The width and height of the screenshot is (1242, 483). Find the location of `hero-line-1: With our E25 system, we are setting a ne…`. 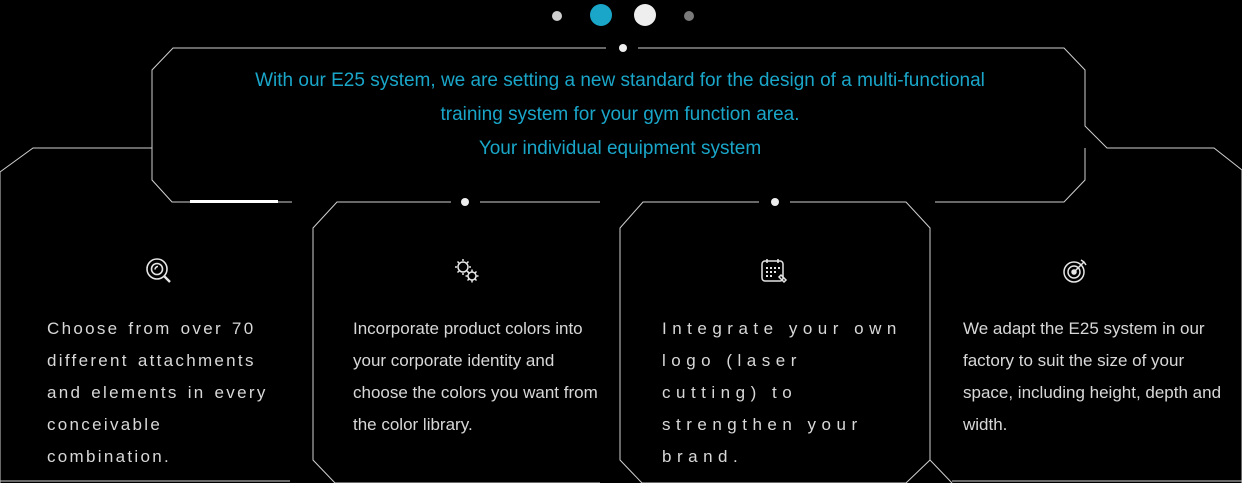

hero-line-1: With our E25 system, we are setting a ne… is located at coordinates (620, 80).